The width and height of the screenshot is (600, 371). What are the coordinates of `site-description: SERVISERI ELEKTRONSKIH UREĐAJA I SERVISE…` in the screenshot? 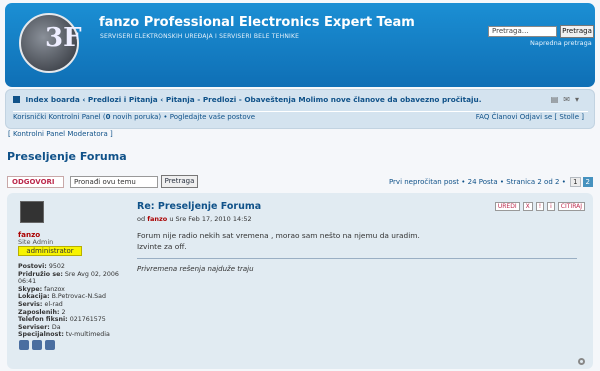 It's located at (200, 36).